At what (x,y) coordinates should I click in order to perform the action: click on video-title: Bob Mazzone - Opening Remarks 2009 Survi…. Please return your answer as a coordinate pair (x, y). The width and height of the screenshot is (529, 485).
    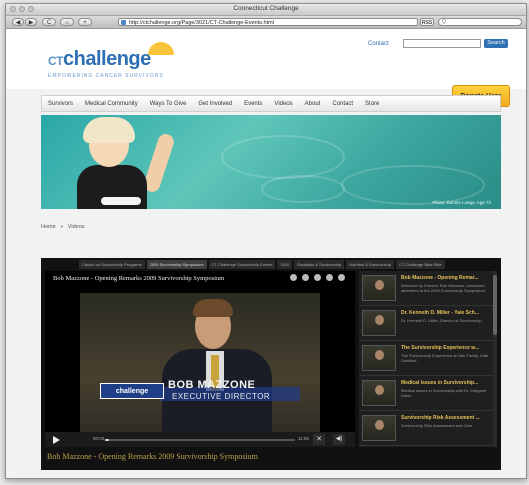
    Looking at the image, I should click on (139, 278).